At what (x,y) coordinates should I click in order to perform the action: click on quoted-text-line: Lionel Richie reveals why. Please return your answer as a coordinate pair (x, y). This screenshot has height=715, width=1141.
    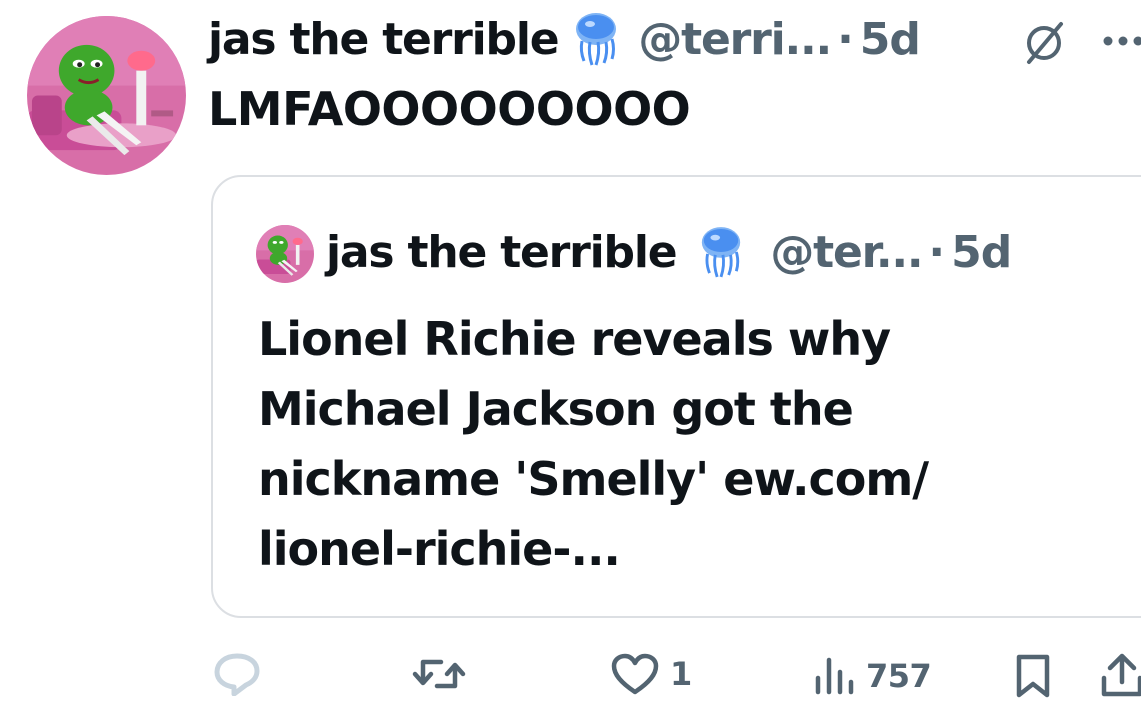
    Looking at the image, I should click on (574, 339).